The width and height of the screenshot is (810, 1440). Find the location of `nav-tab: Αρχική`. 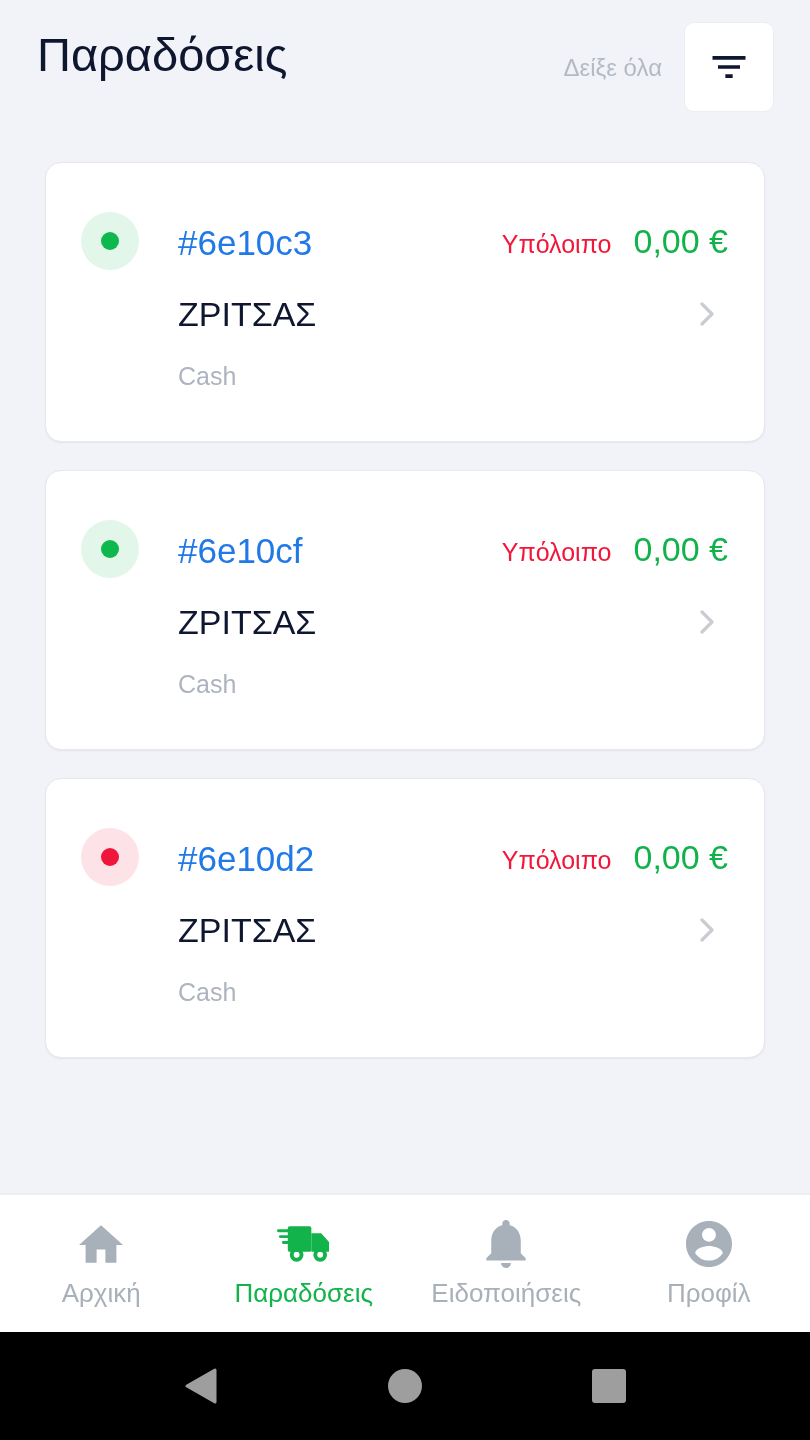

nav-tab: Αρχική is located at coordinates (101, 1263).